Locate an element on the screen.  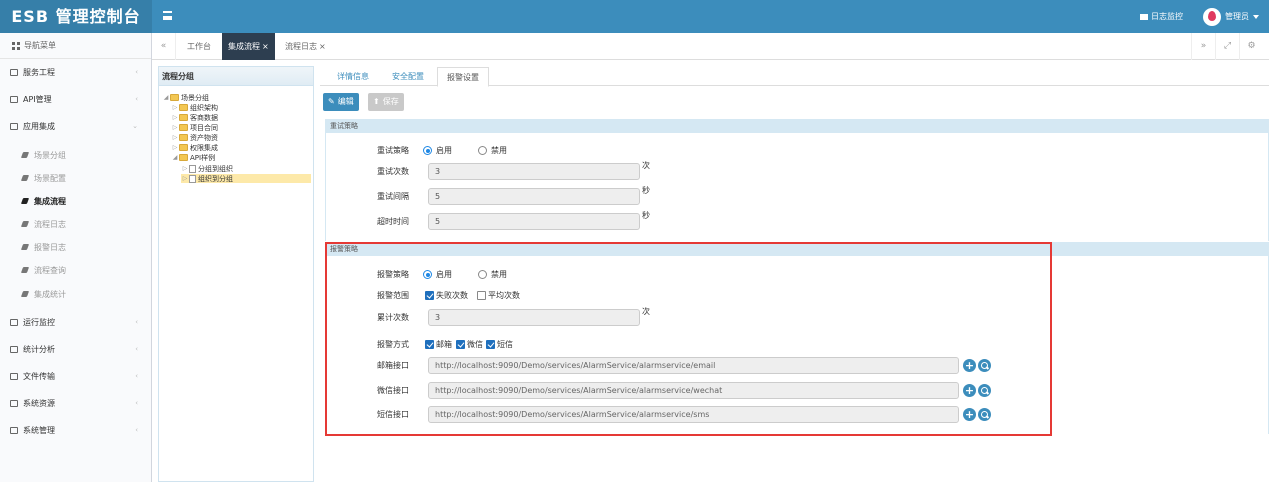
edit-icon: ✎ is located at coordinates (331, 101).